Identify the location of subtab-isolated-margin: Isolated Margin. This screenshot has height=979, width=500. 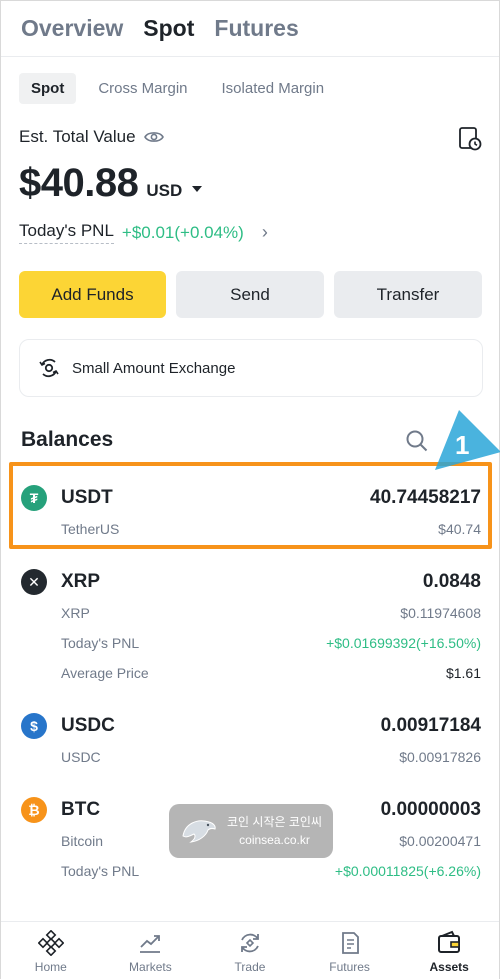
(273, 88).